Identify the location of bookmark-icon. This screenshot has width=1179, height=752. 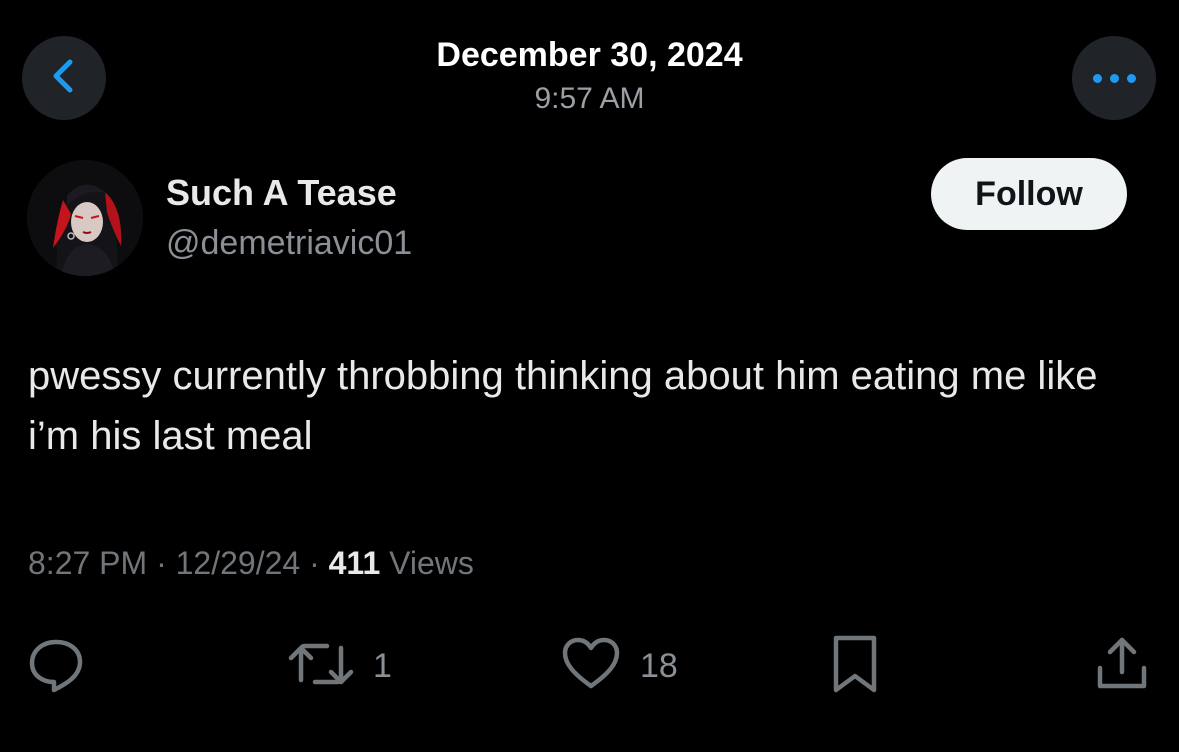
(855, 666).